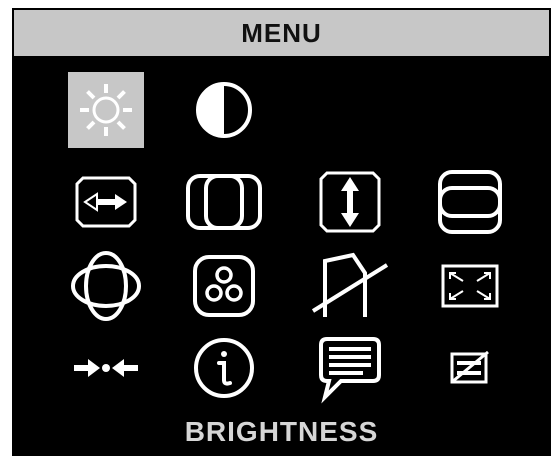 The image size is (551, 456). I want to click on info-icon, so click(224, 368).